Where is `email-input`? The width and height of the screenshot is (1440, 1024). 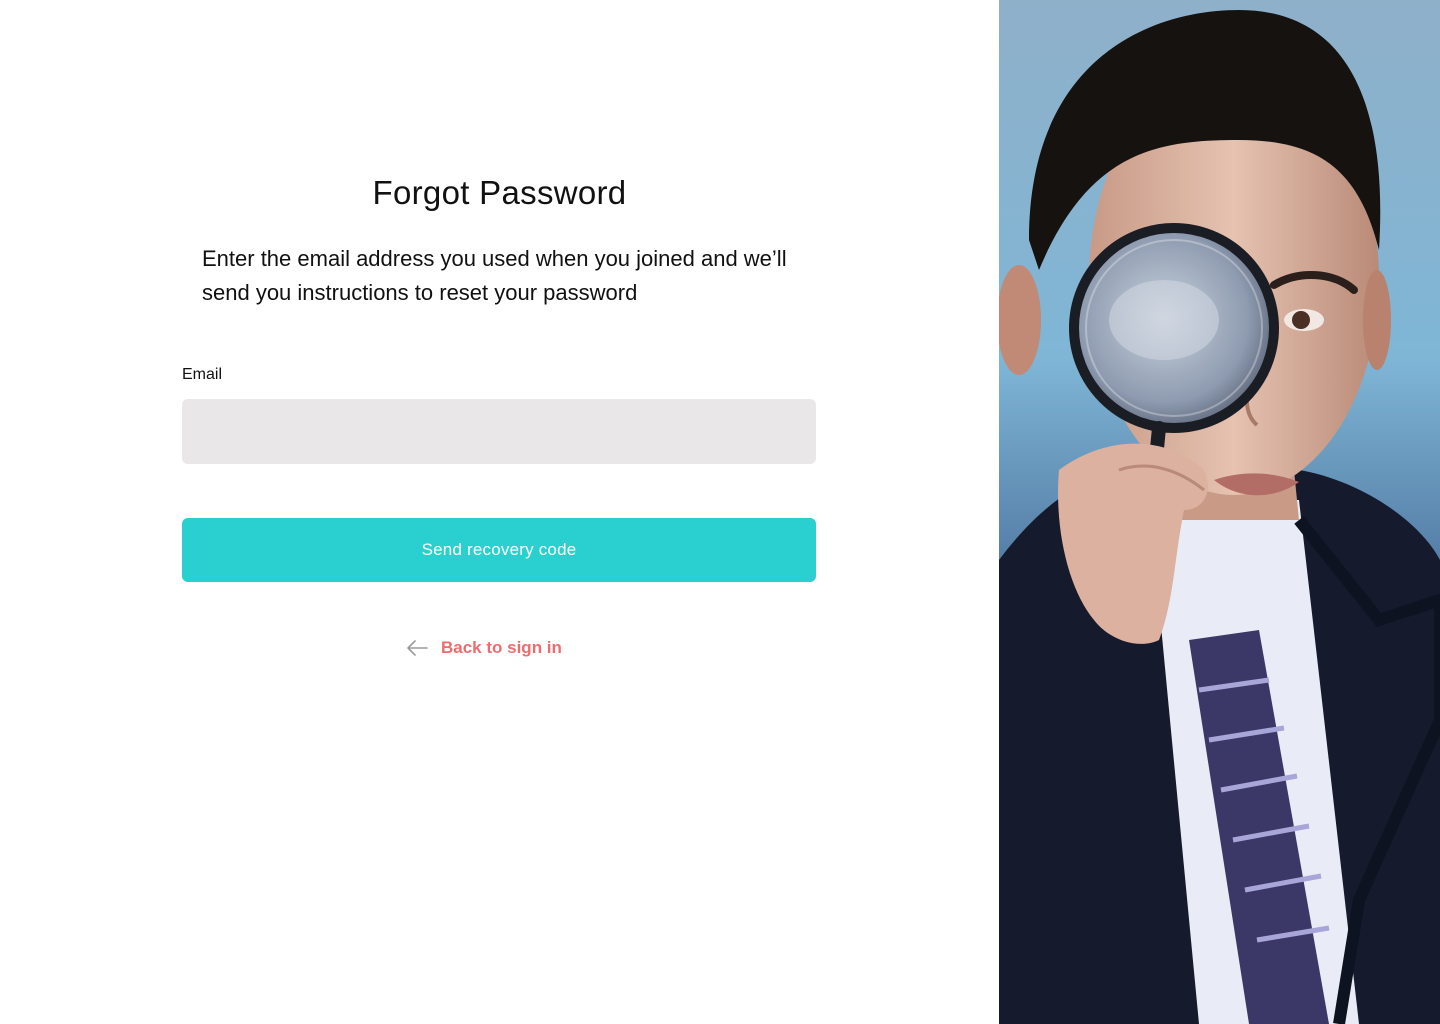
email-input is located at coordinates (499, 431).